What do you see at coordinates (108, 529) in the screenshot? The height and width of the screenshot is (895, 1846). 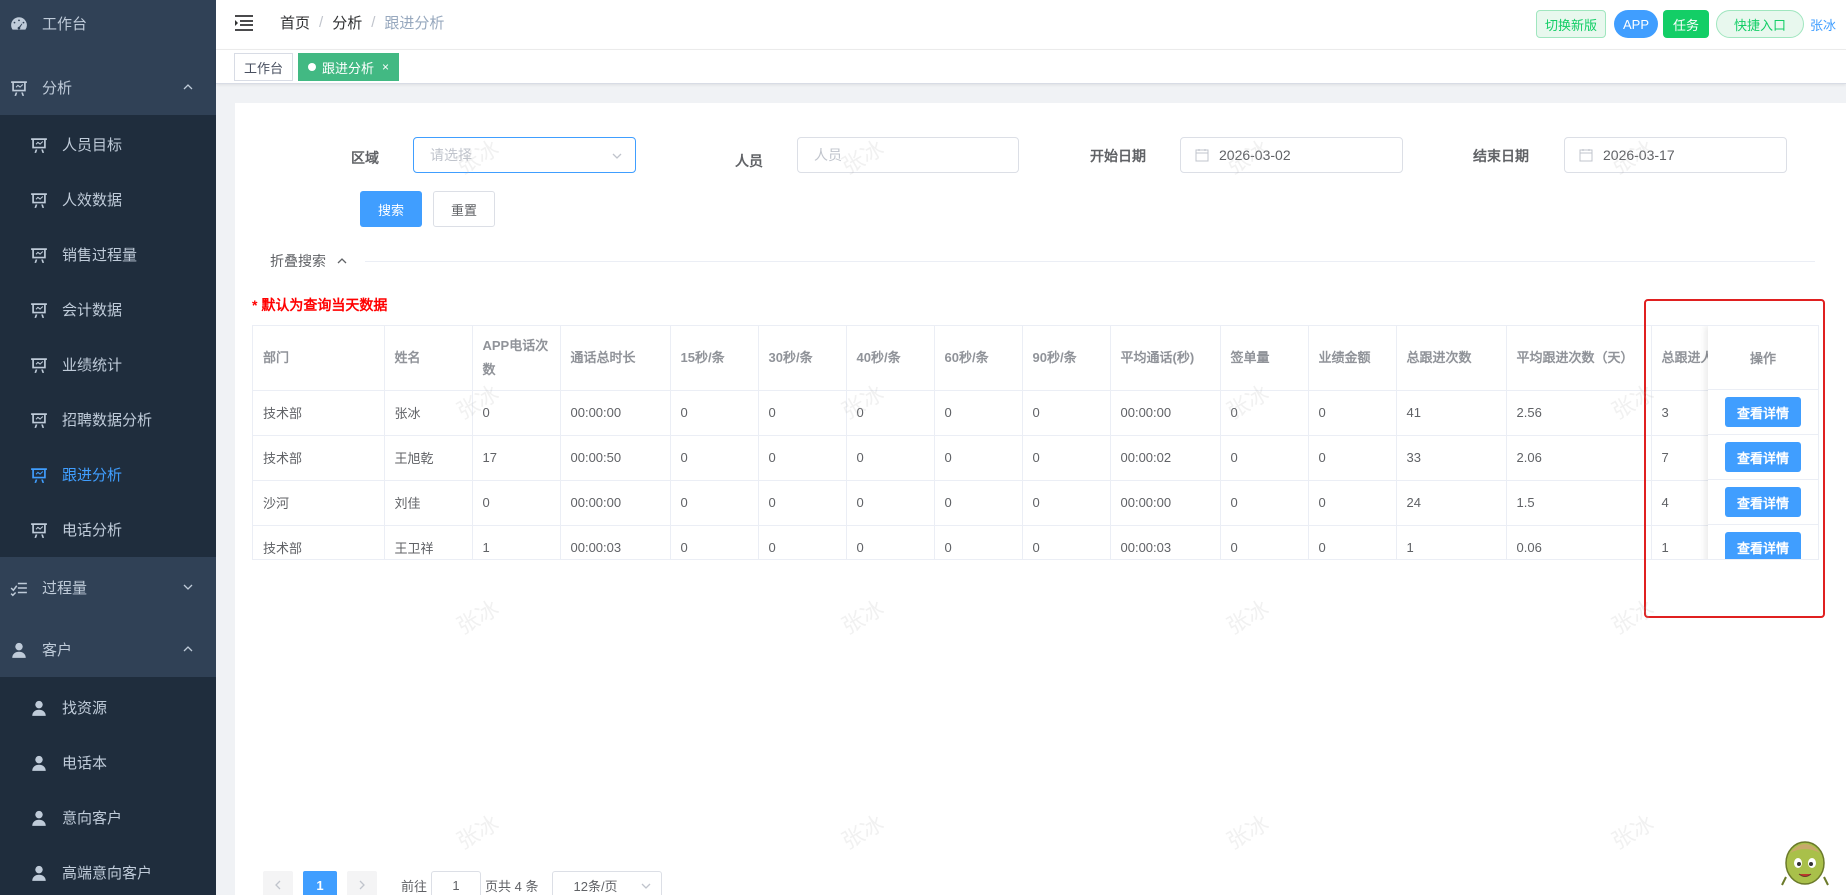 I see `sidebar-subitem: 电话分析` at bounding box center [108, 529].